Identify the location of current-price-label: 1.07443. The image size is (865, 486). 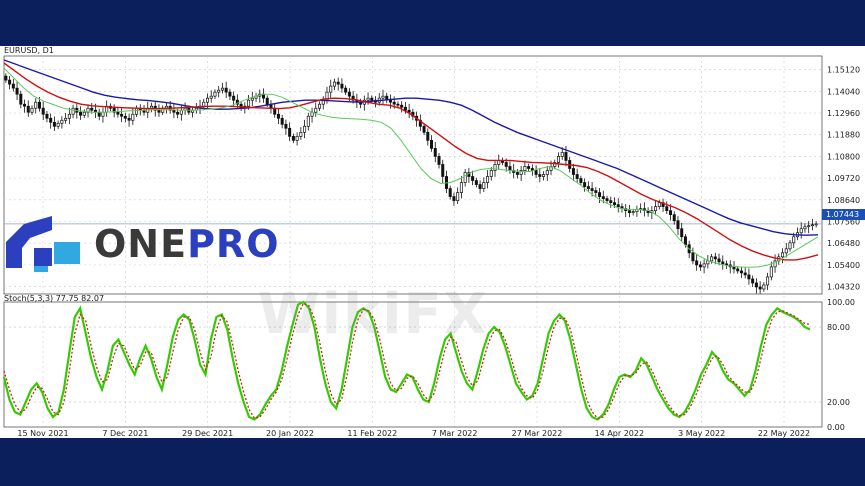
(842, 214).